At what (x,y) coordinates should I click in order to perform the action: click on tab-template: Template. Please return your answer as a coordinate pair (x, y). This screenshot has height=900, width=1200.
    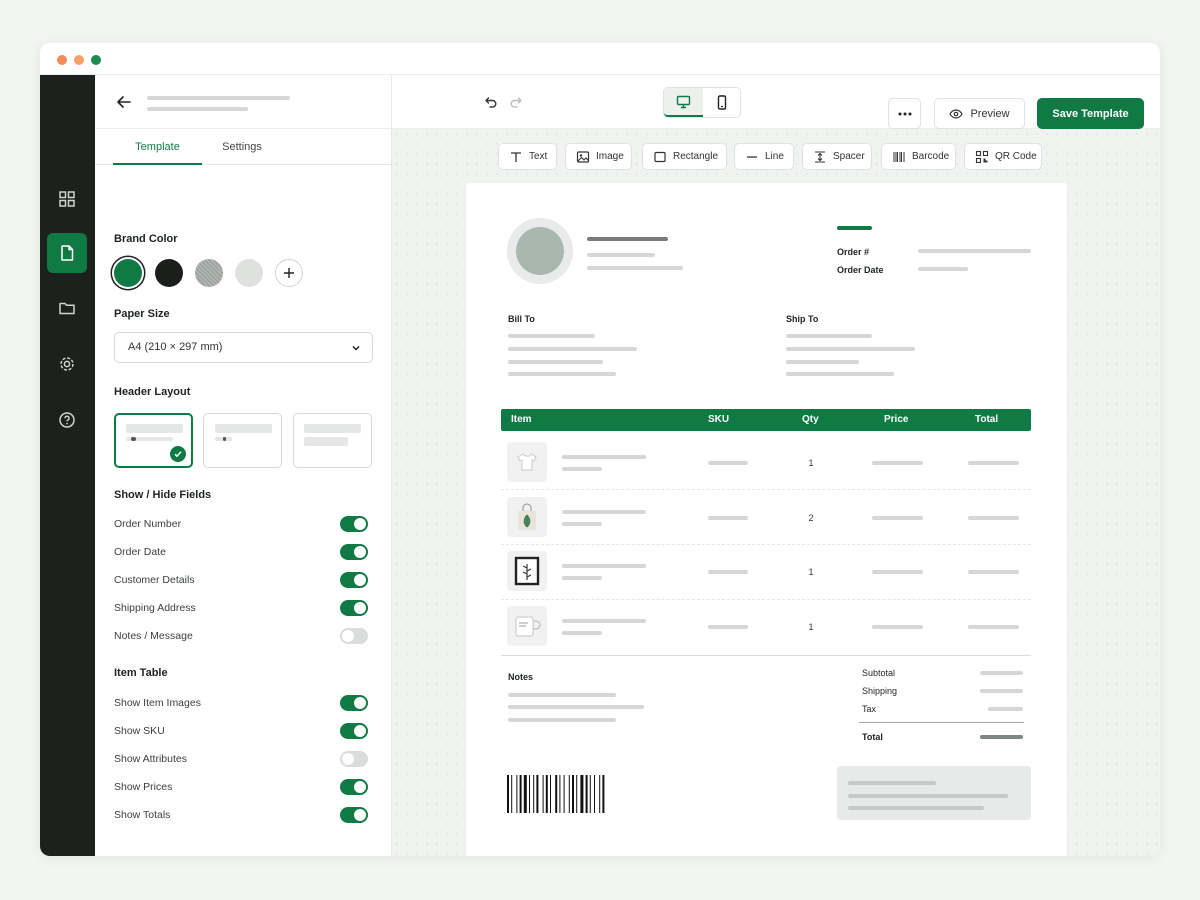
    Looking at the image, I should click on (157, 147).